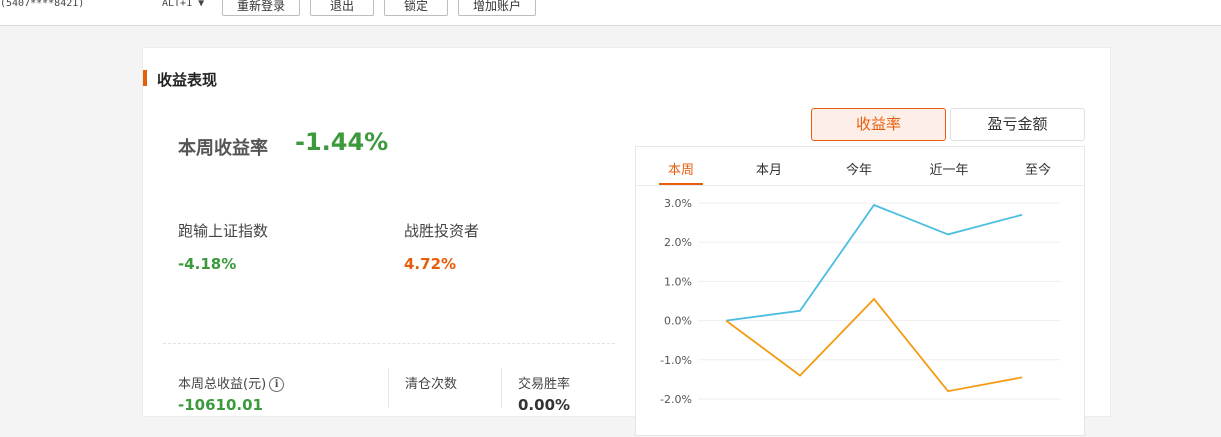 Image resolution: width=1221 pixels, height=437 pixels. Describe the element at coordinates (416, 8) in the screenshot. I see `lock-button: 锁定` at that location.